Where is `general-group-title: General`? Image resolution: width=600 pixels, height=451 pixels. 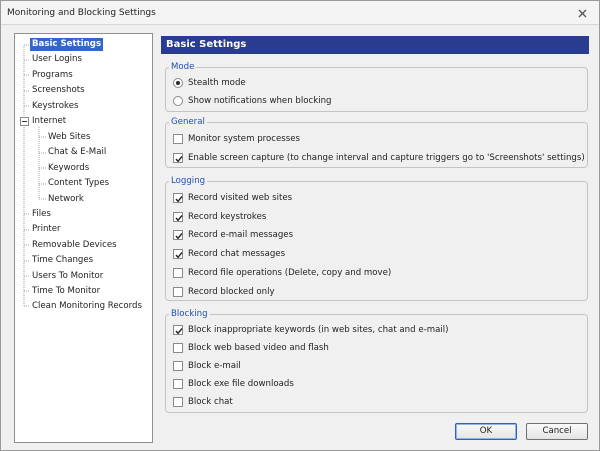
general-group-title: General is located at coordinates (188, 122).